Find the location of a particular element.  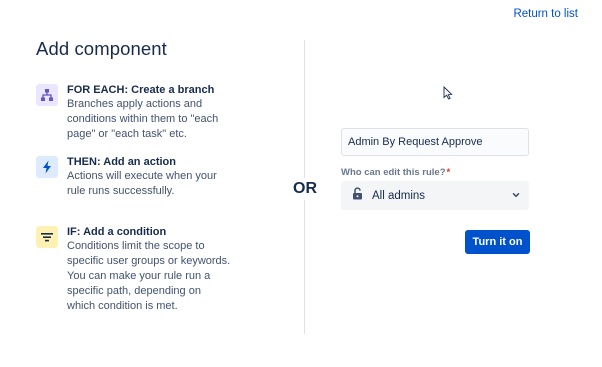

return-to-list-link: Return to list is located at coordinates (545, 14).